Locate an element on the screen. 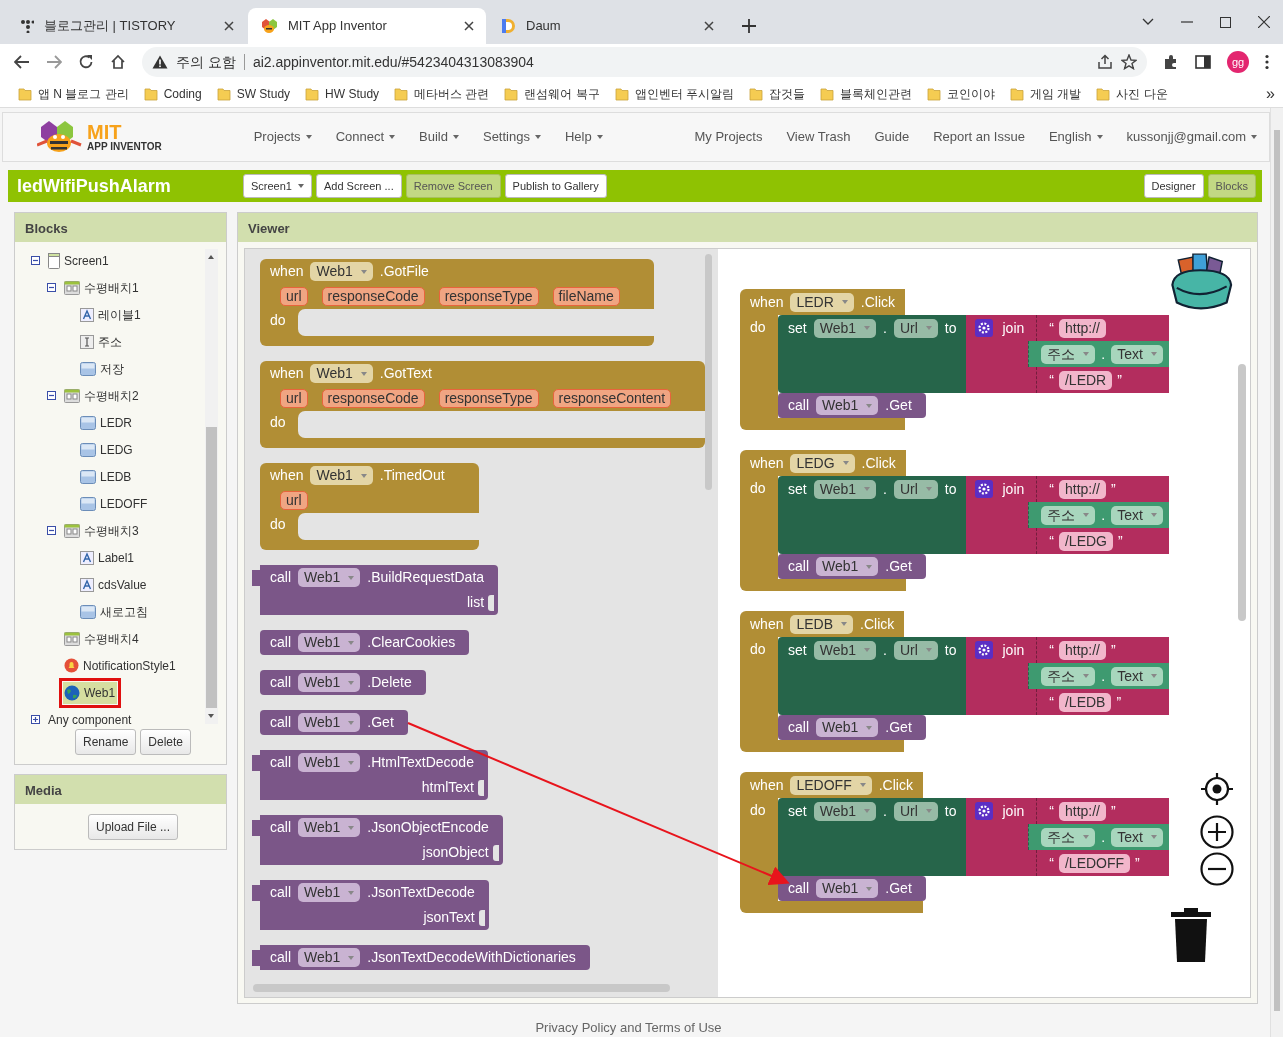  parameter-chip: fileName is located at coordinates (586, 296).